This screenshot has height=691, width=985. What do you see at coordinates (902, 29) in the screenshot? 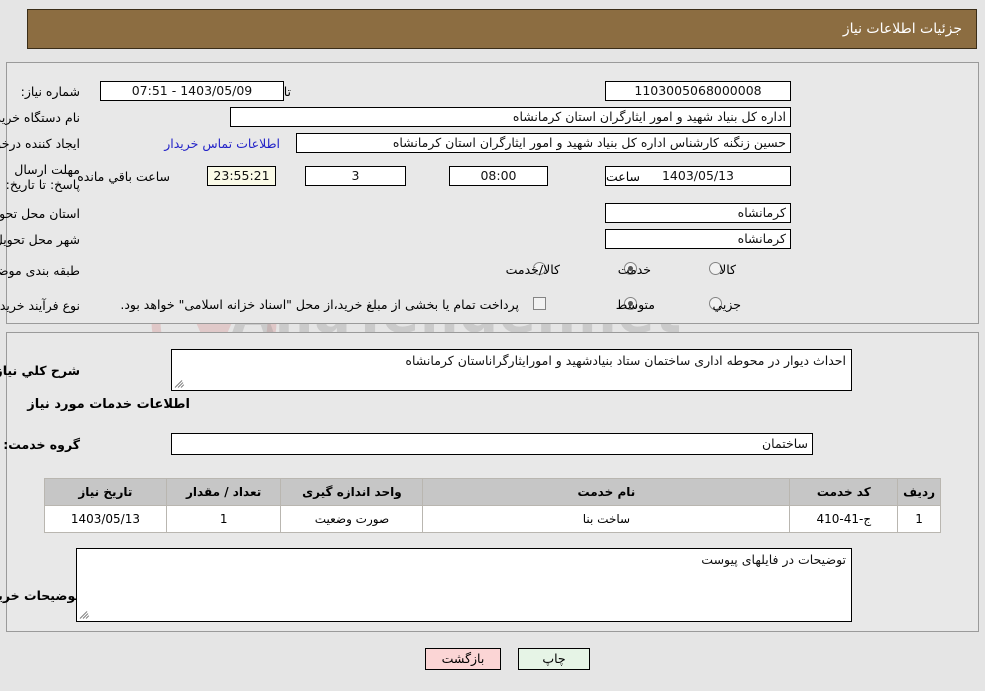
I see `page-title: جزئیات اطلاعات نیاز` at bounding box center [902, 29].